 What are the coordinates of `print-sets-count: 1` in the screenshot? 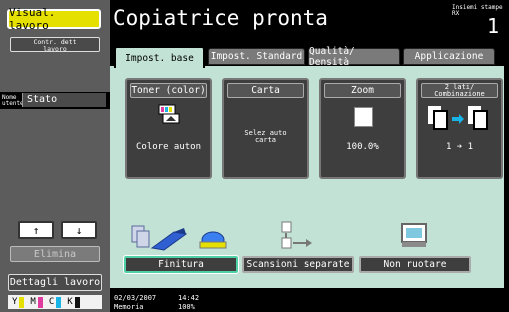 It's located at (493, 26).